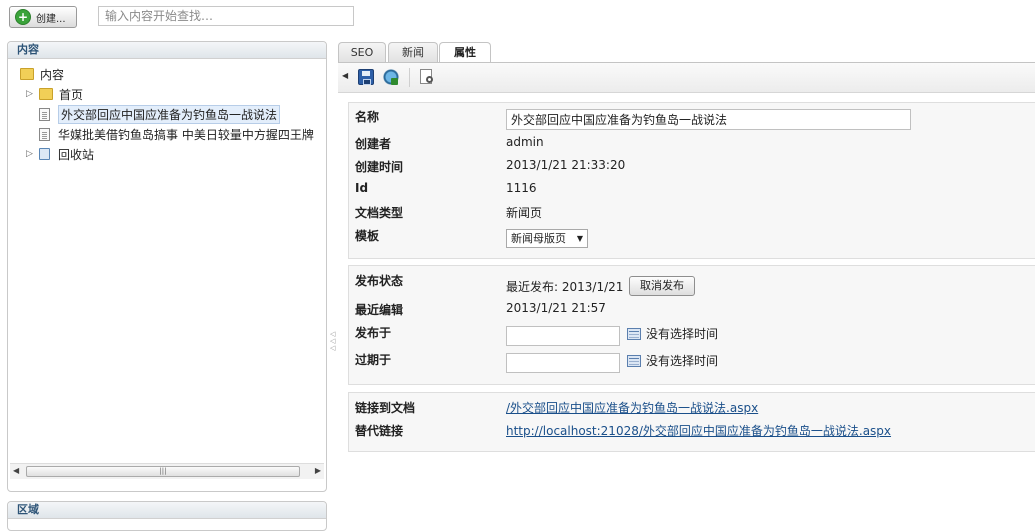 This screenshot has height=531, width=1035. I want to click on publish-at-label: 发布于, so click(373, 333).